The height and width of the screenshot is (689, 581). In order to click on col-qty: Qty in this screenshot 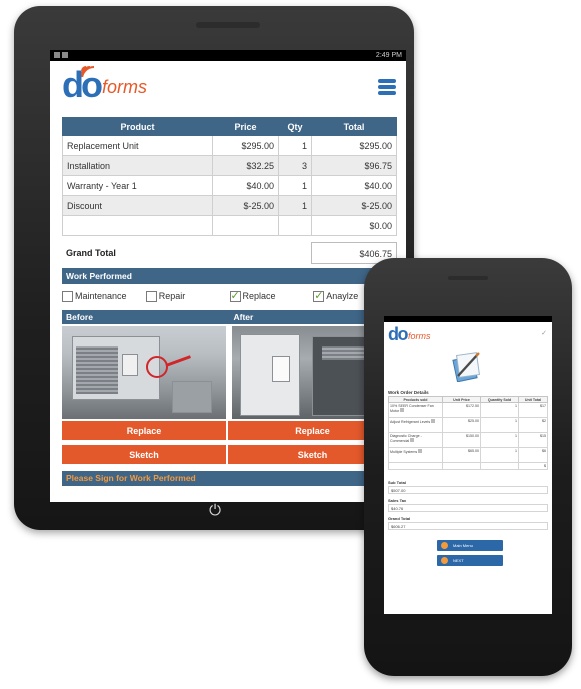, I will do `click(295, 126)`.